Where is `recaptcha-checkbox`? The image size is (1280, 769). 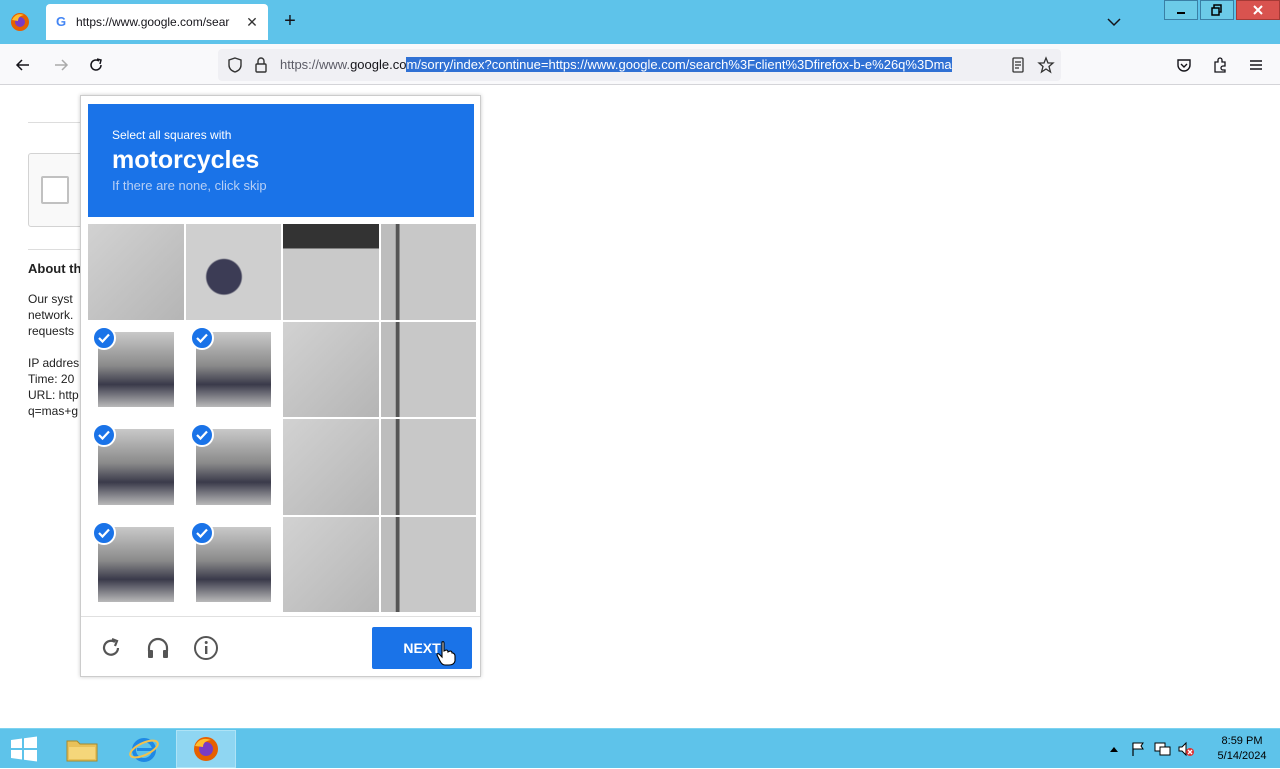
recaptcha-checkbox is located at coordinates (55, 190).